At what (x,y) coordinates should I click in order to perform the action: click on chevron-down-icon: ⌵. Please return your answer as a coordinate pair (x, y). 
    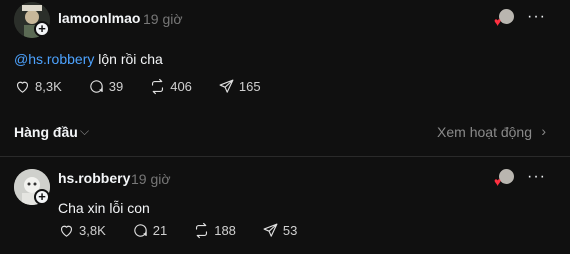
    Looking at the image, I should click on (84, 131).